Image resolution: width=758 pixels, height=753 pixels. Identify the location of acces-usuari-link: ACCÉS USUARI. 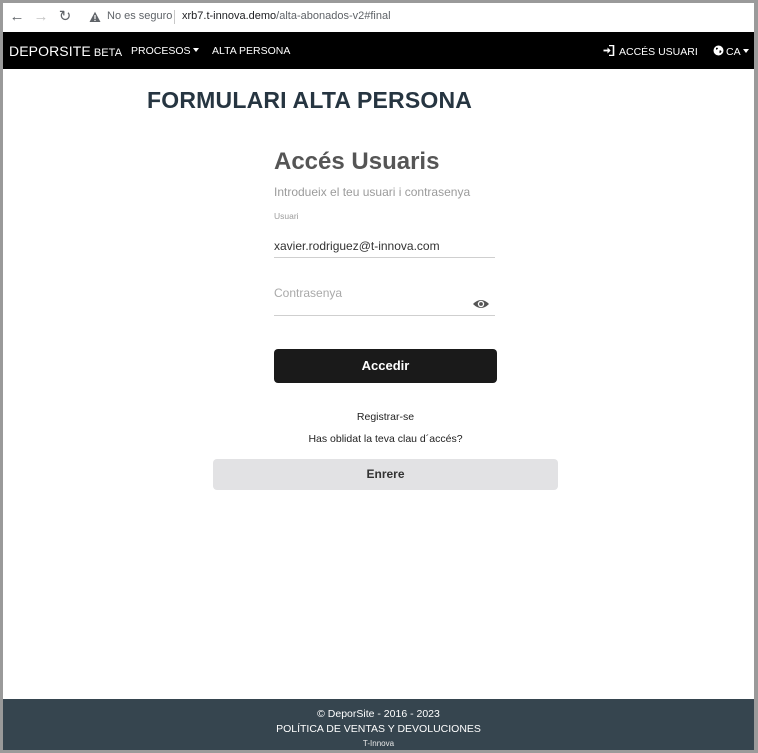
(650, 51).